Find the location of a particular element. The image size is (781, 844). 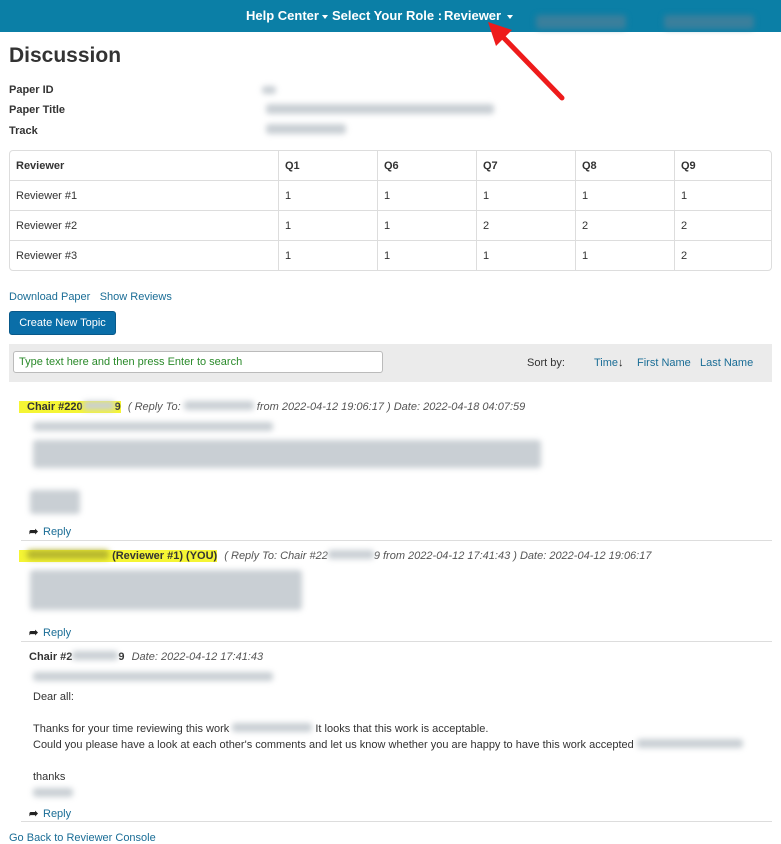

message-text: Thanks for your time reviewing this work is located at coordinates (131, 729).